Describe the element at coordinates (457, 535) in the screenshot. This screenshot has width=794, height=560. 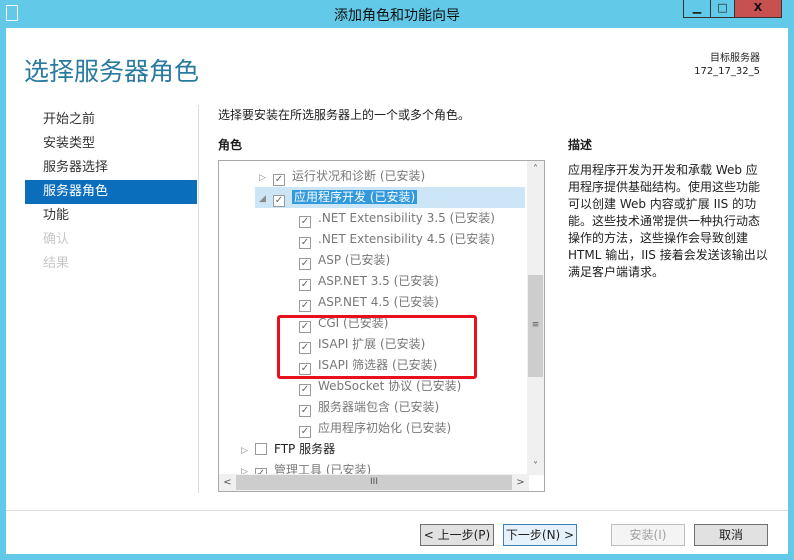
I see `previous-button: < 上一步(P)` at that location.